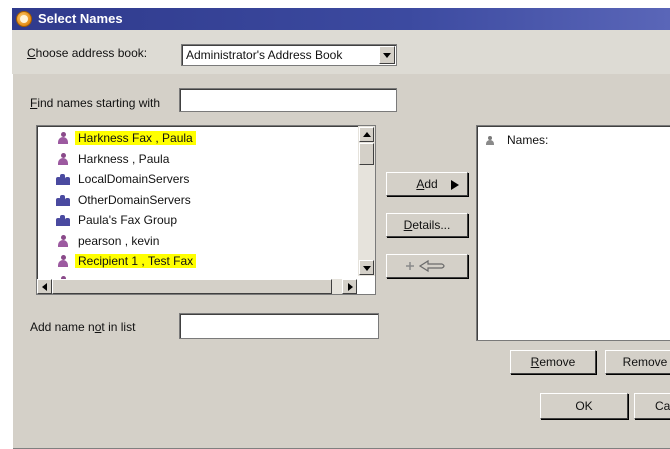  I want to click on list-item-label: pearson , kevin, so click(119, 240).